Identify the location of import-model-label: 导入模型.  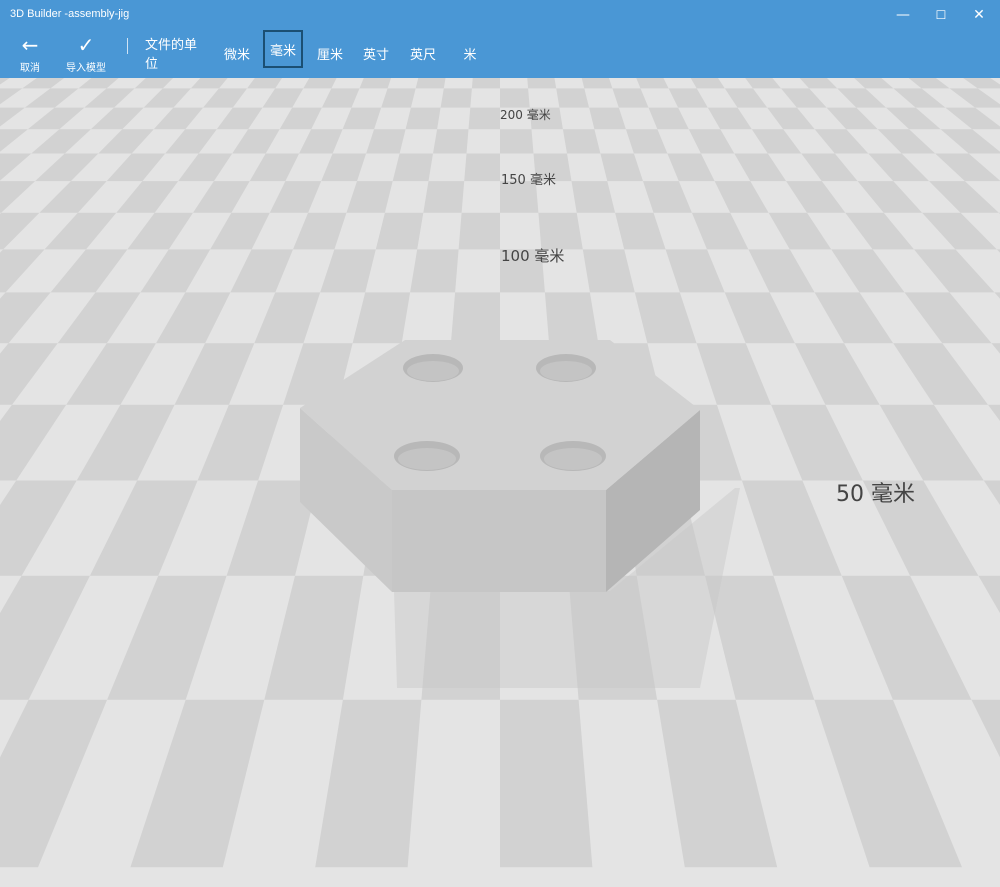
(86, 68).